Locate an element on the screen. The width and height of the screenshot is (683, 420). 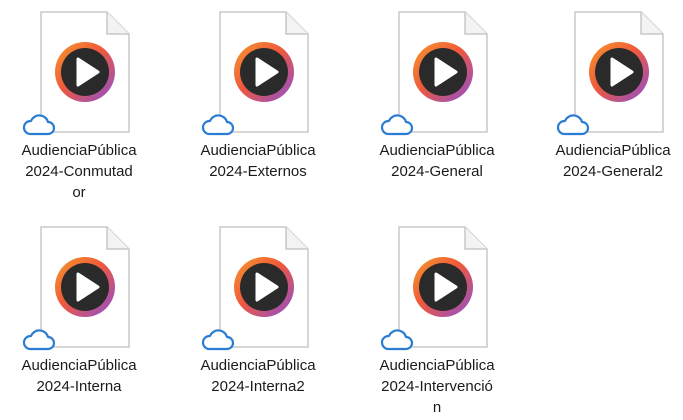
file-item: AudienciaPública 2024-General2 is located at coordinates (613, 102).